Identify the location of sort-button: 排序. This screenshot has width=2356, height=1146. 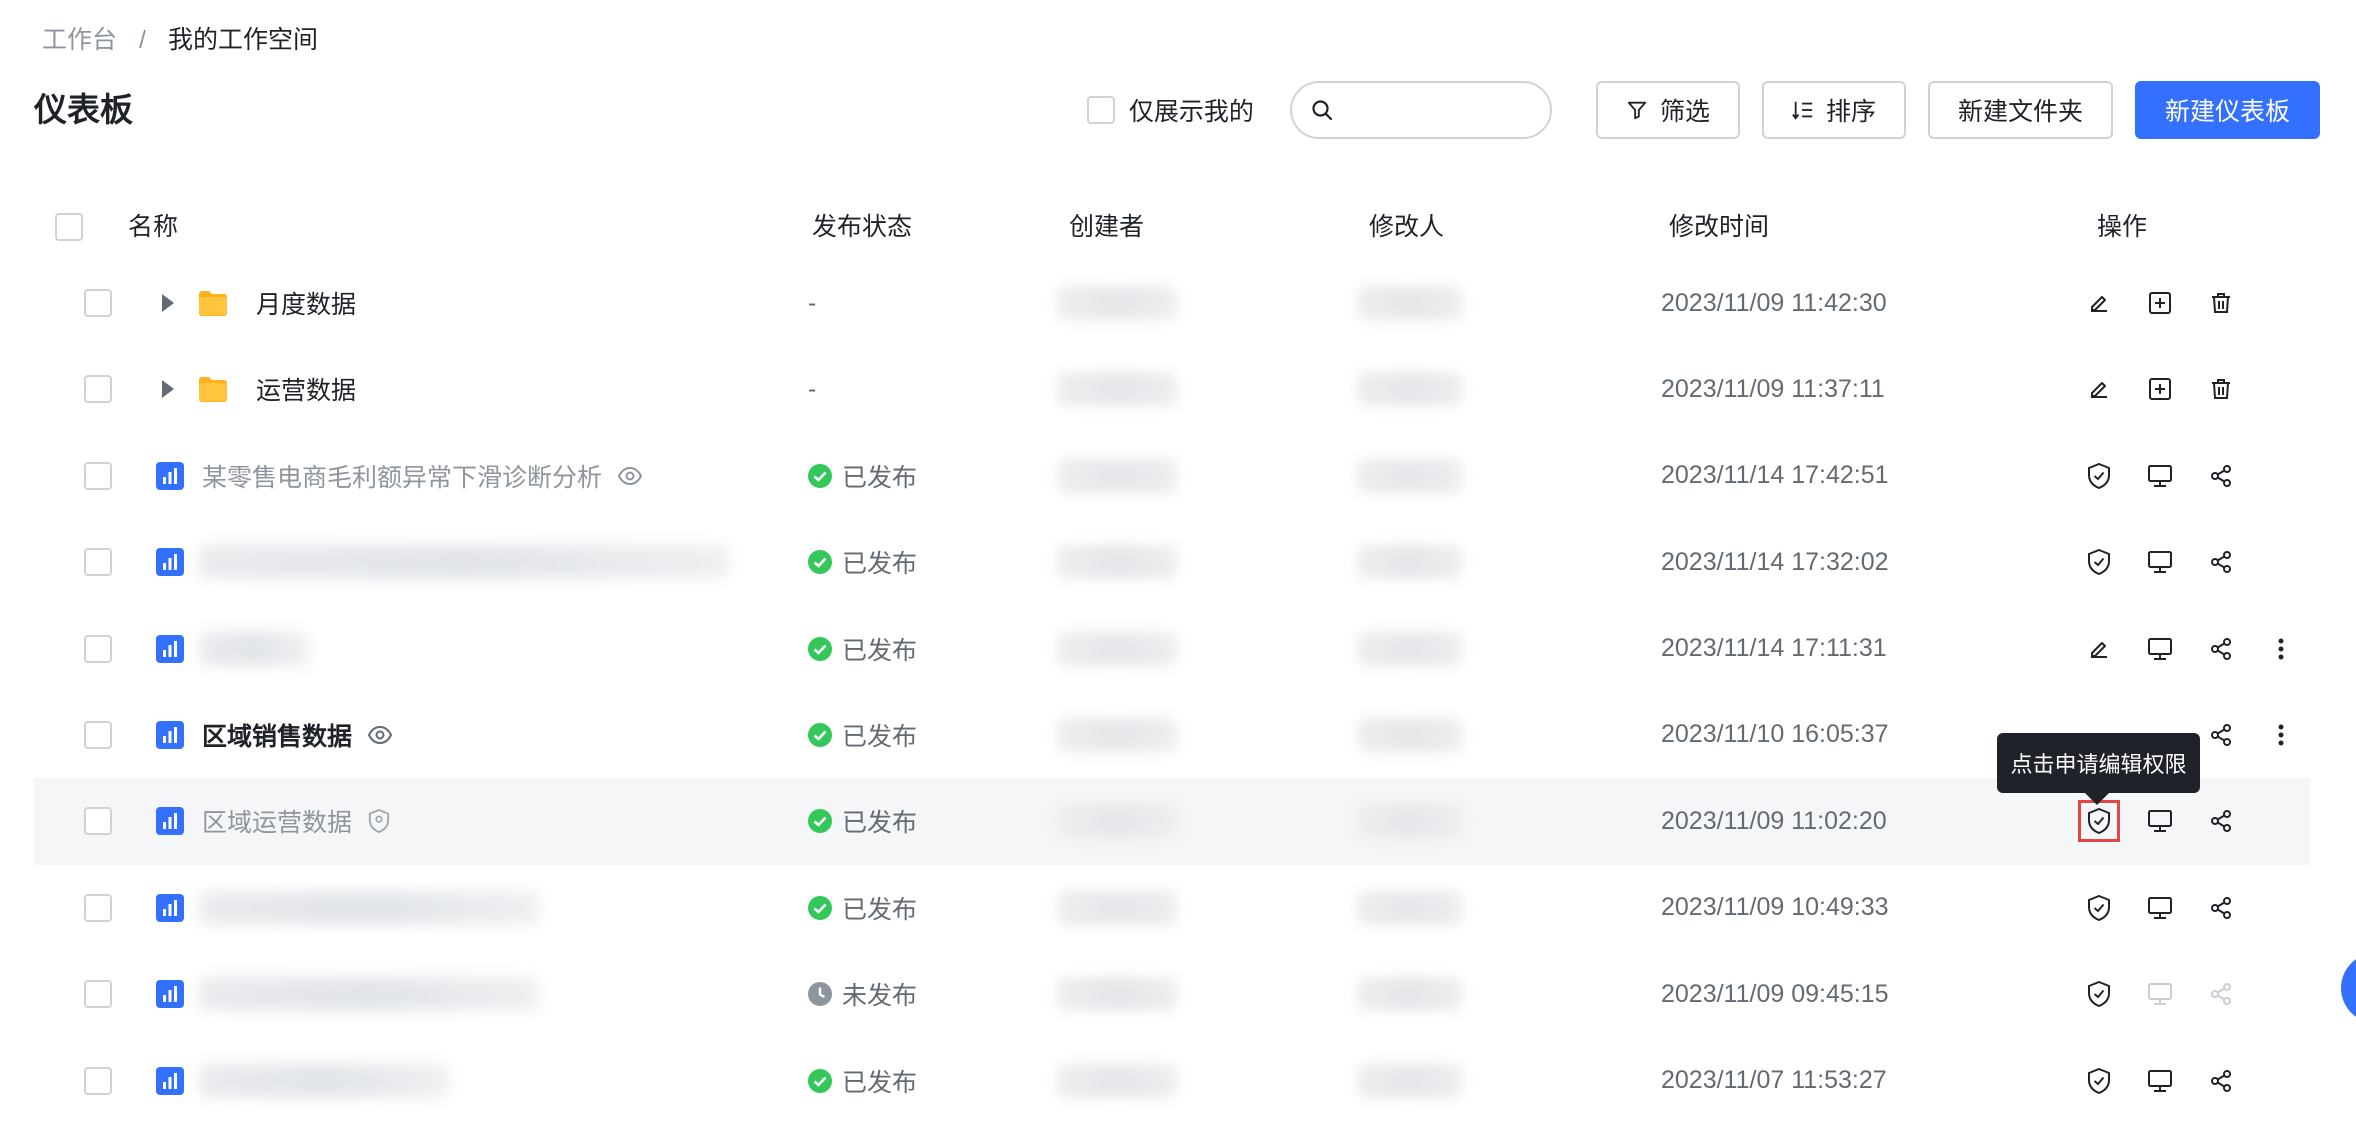
(1833, 110).